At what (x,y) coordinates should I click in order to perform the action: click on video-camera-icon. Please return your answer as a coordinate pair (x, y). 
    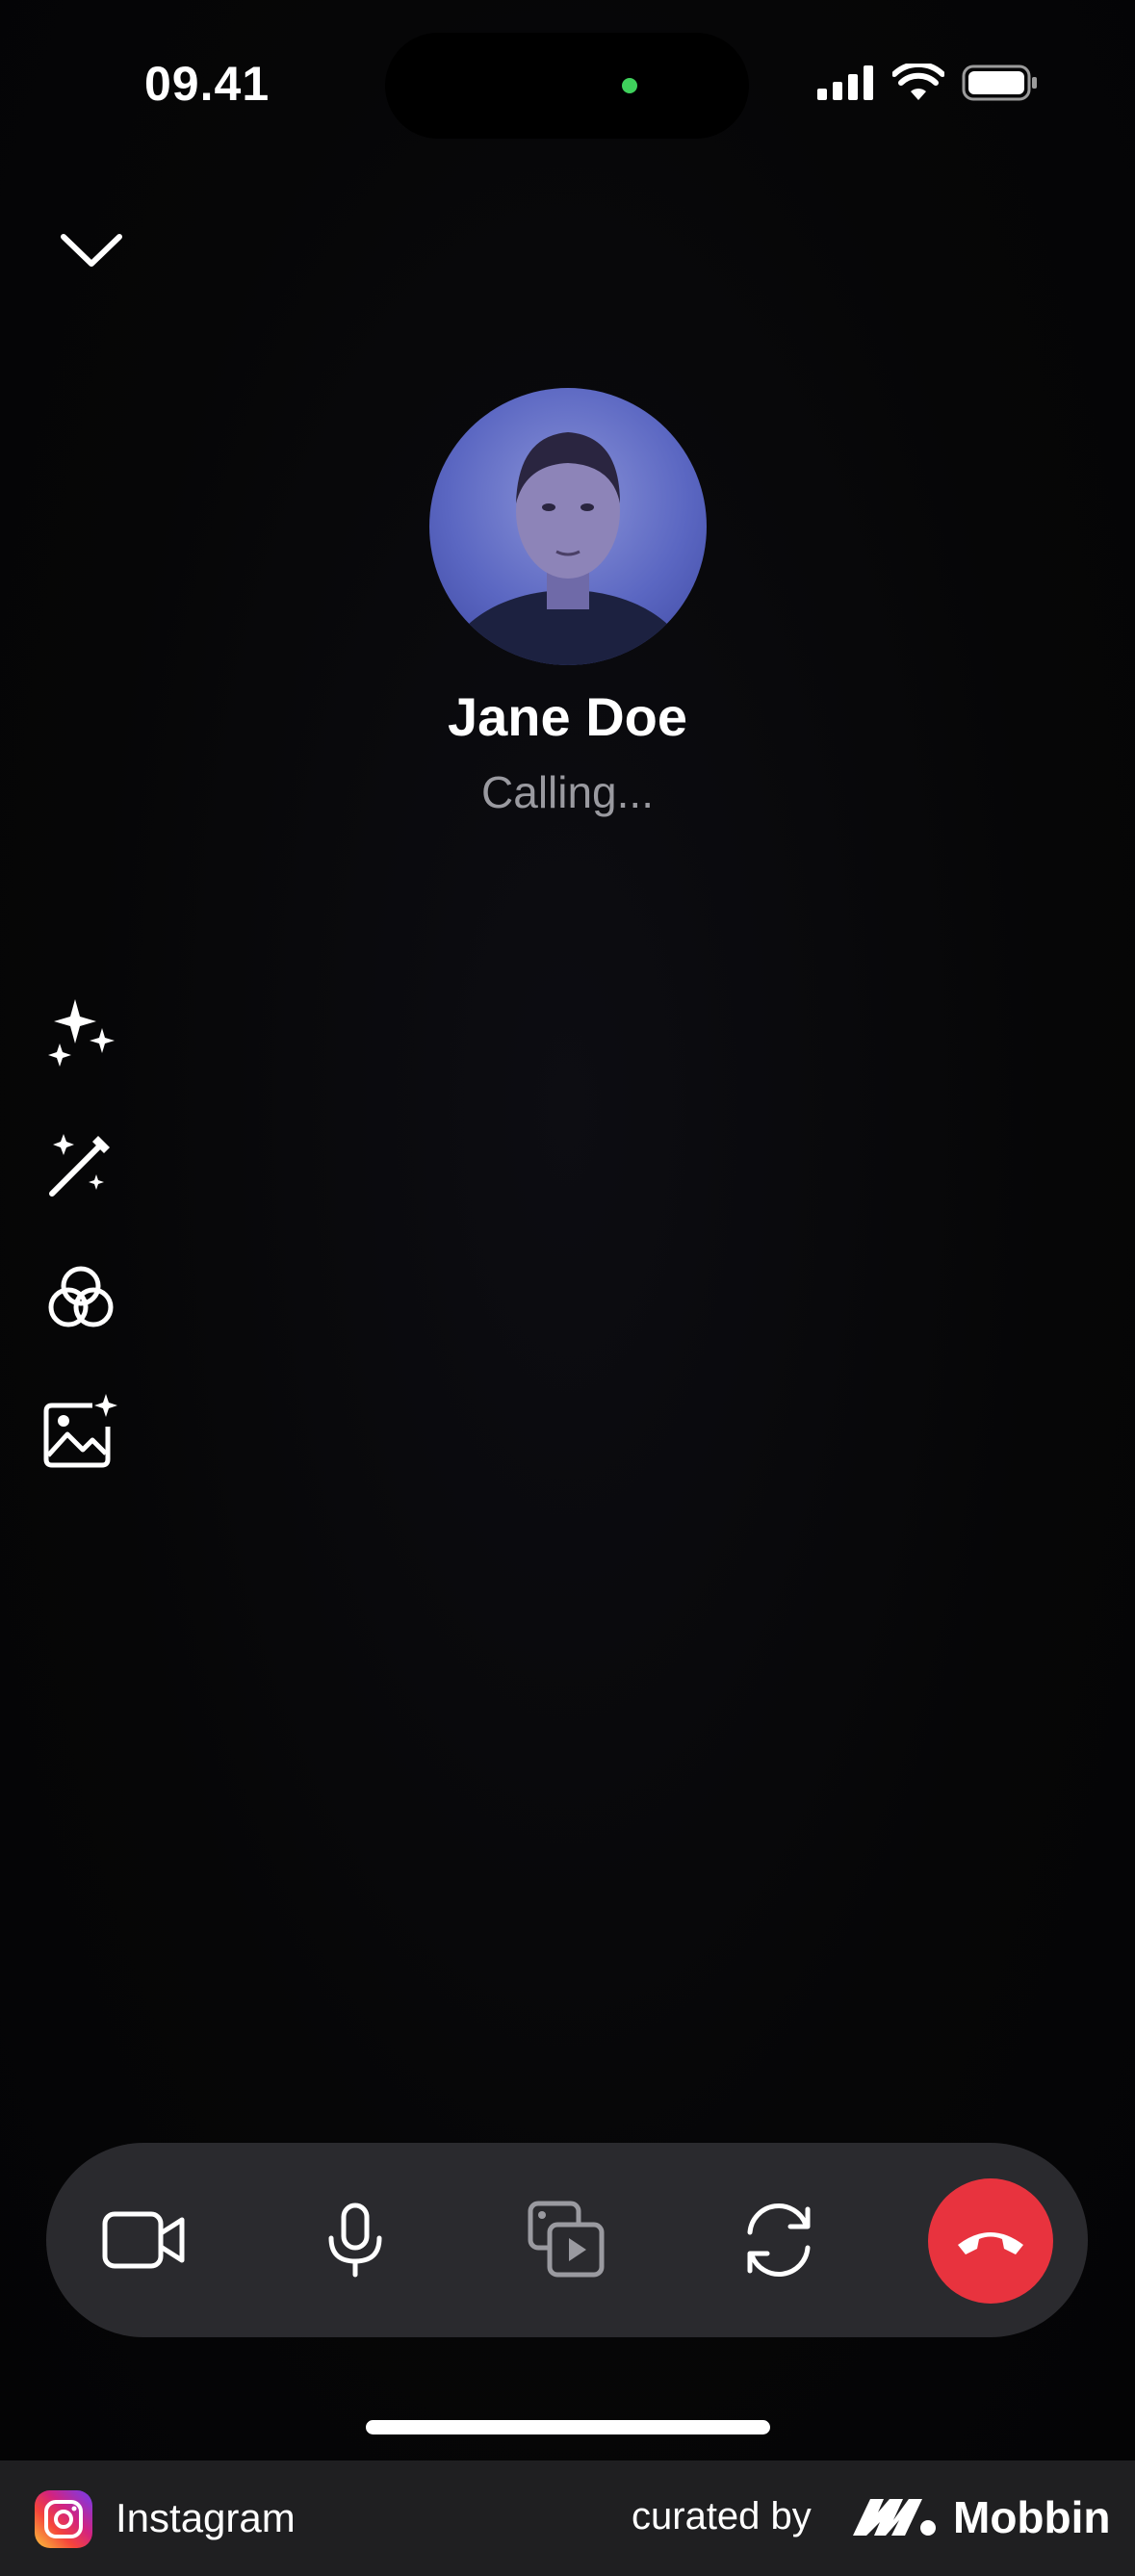
    Looking at the image, I should click on (143, 2240).